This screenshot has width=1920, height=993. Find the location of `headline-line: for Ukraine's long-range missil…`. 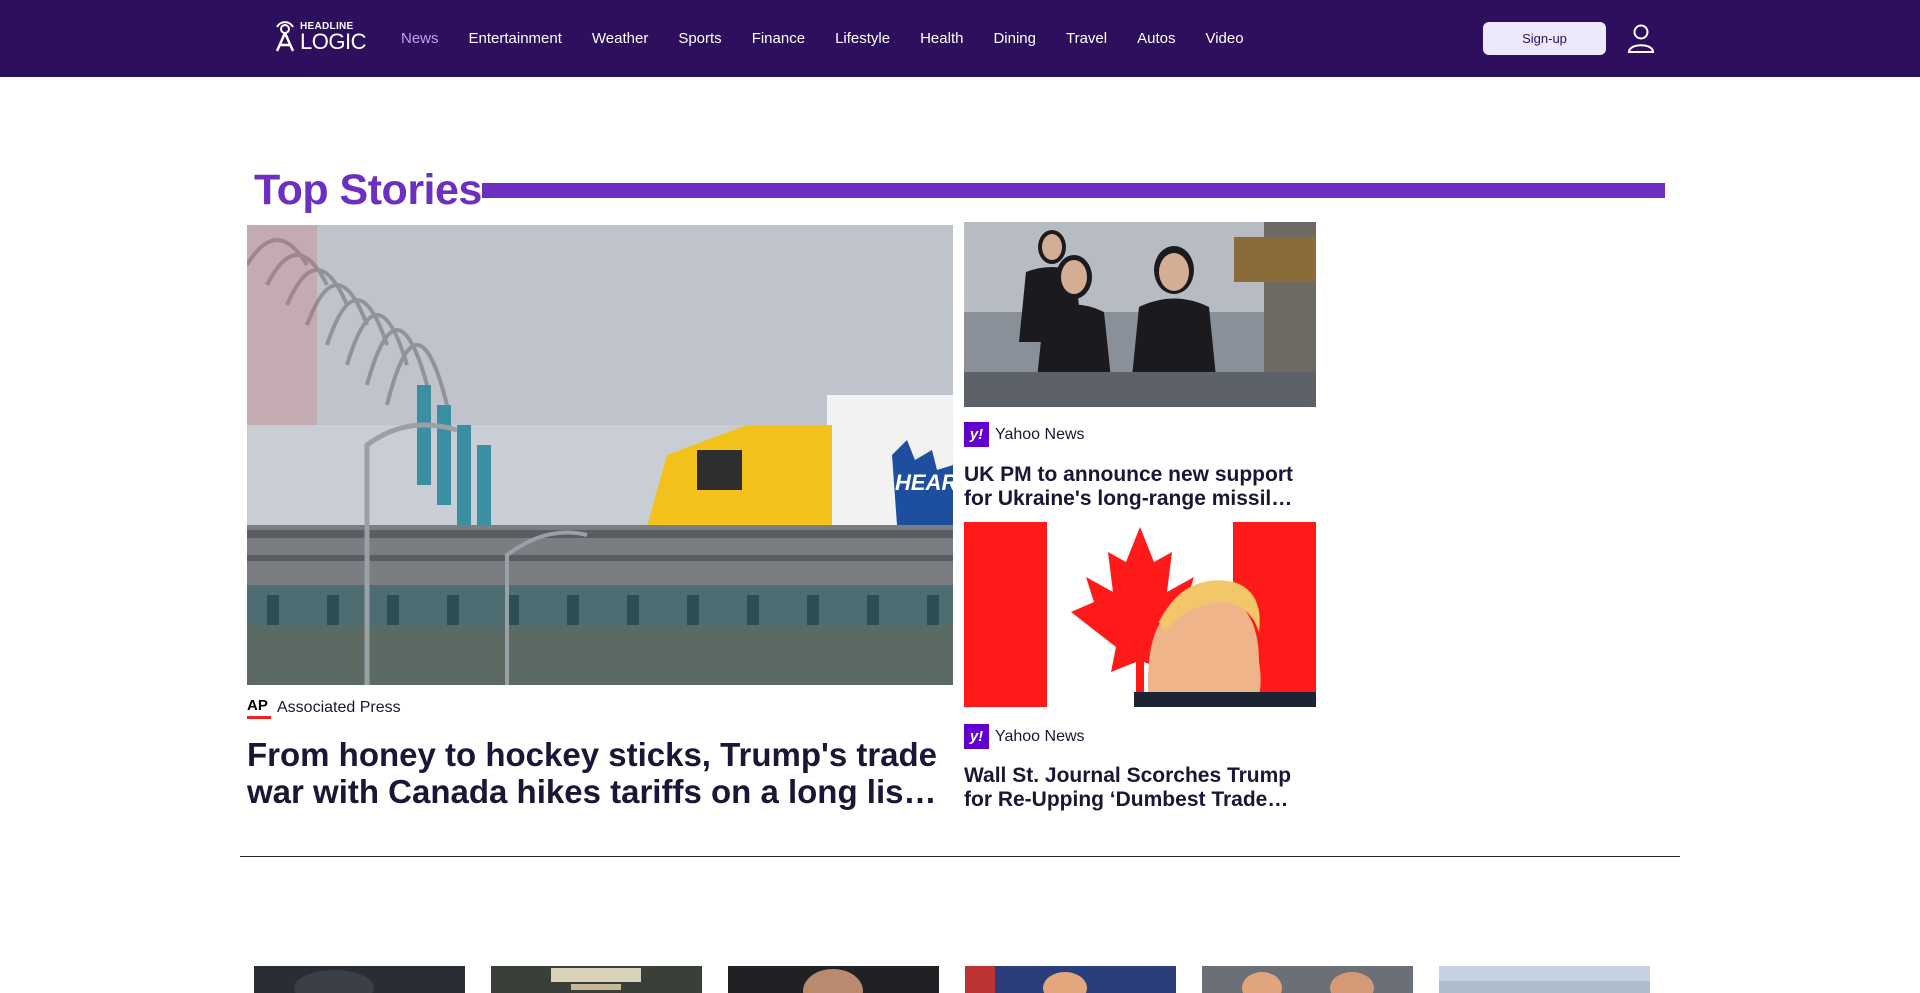

headline-line: for Ukraine's long-range missil… is located at coordinates (1128, 498).